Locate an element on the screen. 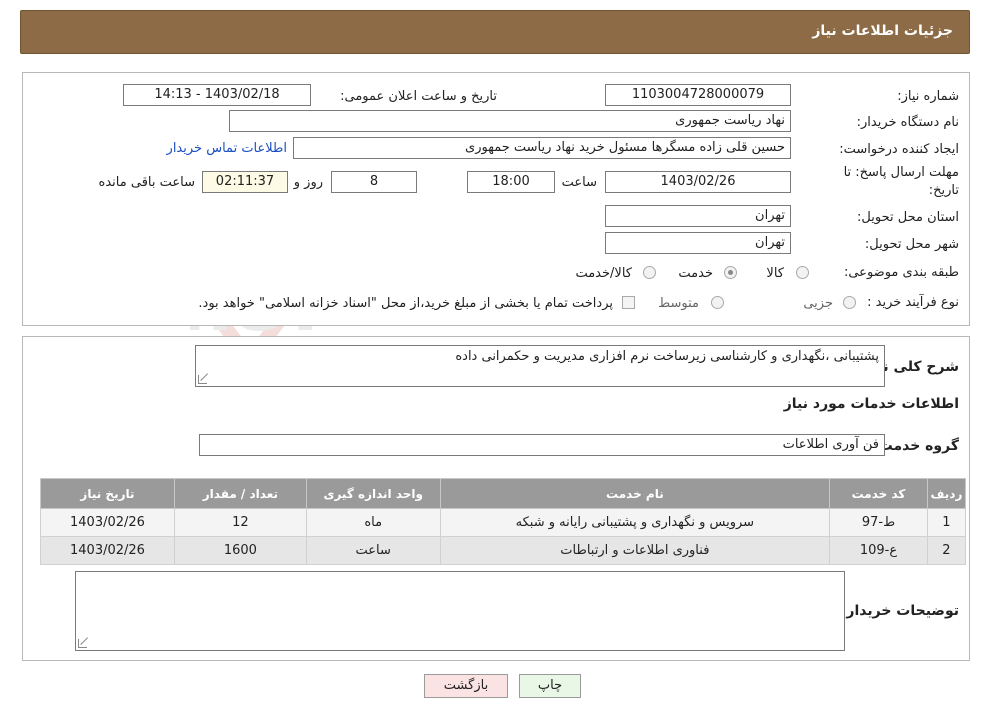 This screenshot has width=985, height=719. category-option-service: خدمت is located at coordinates (695, 273).